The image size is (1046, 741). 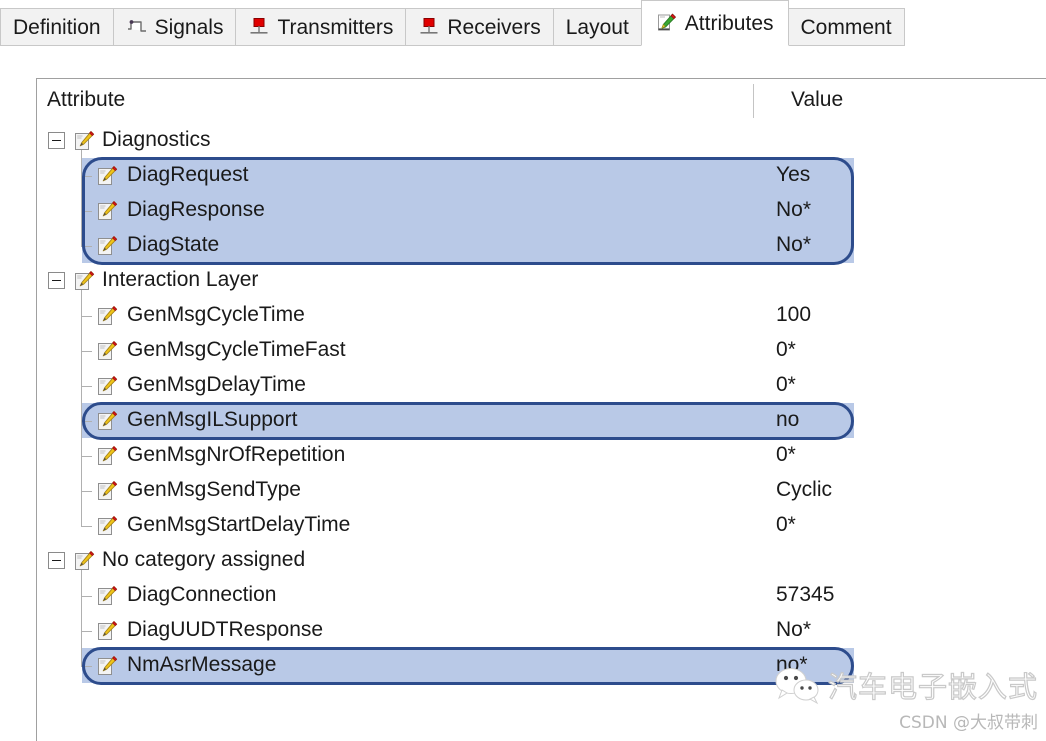 I want to click on tree-item-row: GenMsgNrOfRepetition 0*, so click(x=541, y=455).